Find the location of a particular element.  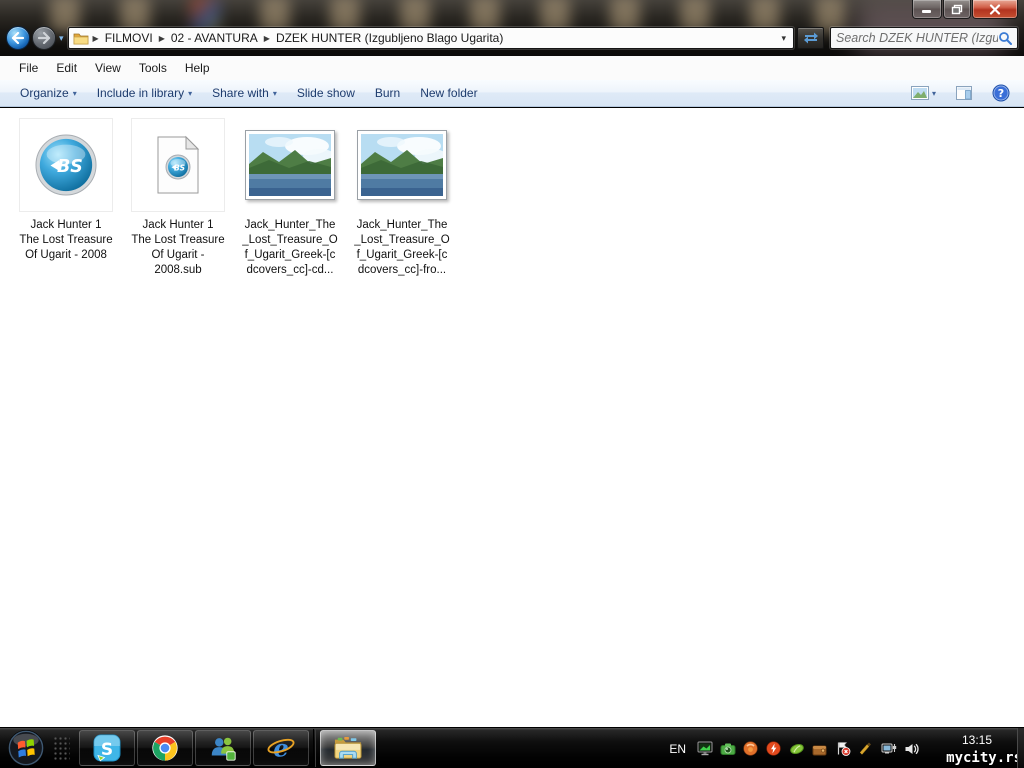

internet-explorer-icon: e is located at coordinates (281, 748).